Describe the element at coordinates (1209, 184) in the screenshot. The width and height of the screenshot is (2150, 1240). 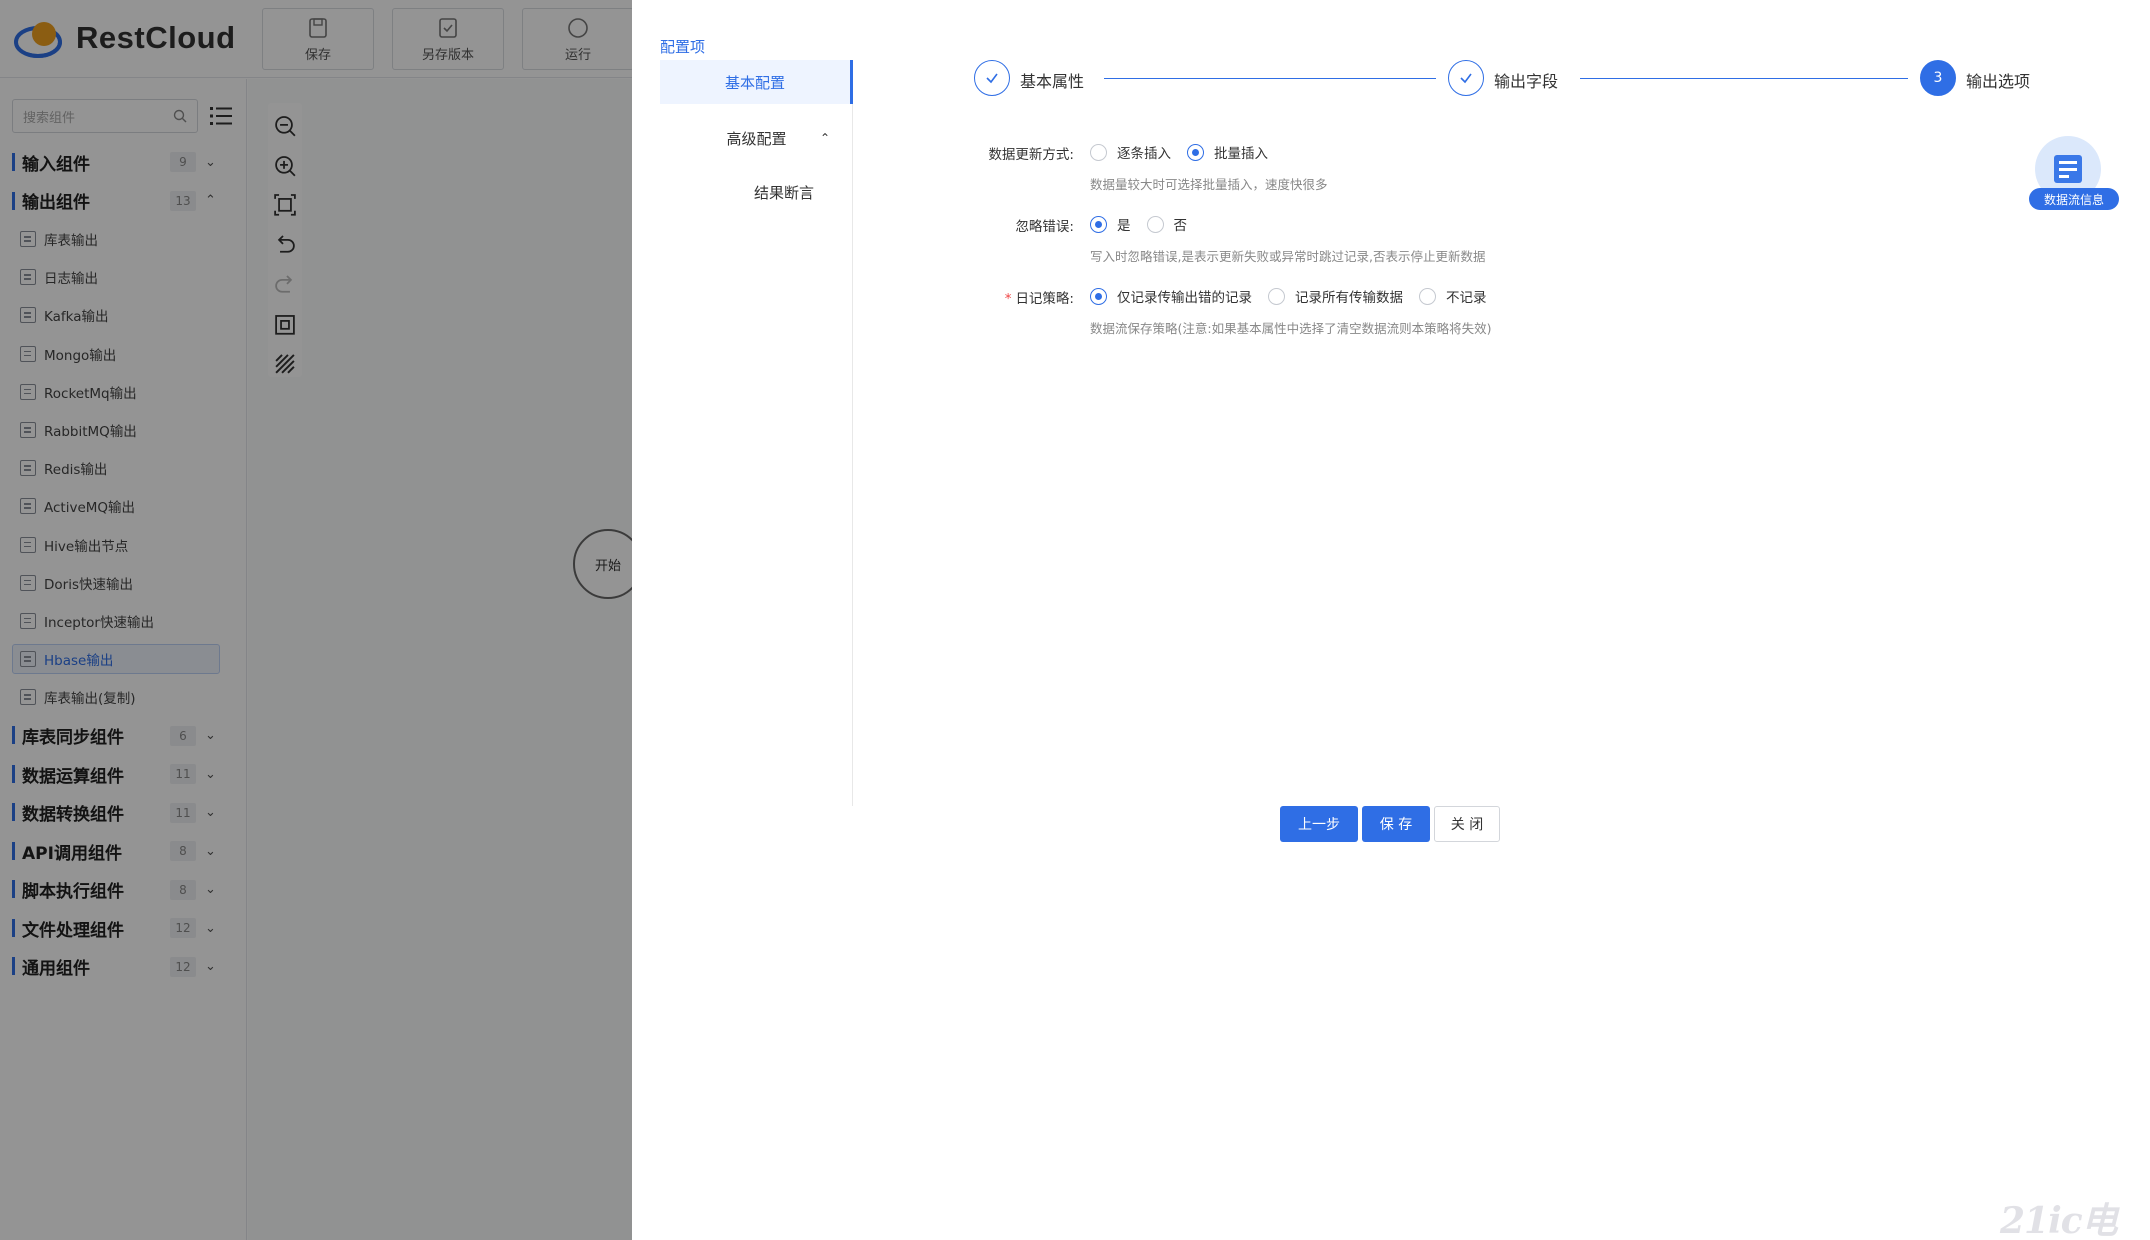
I see `update-mode-hint: 数据量较大时可选择批量插入，速度快很多` at that location.